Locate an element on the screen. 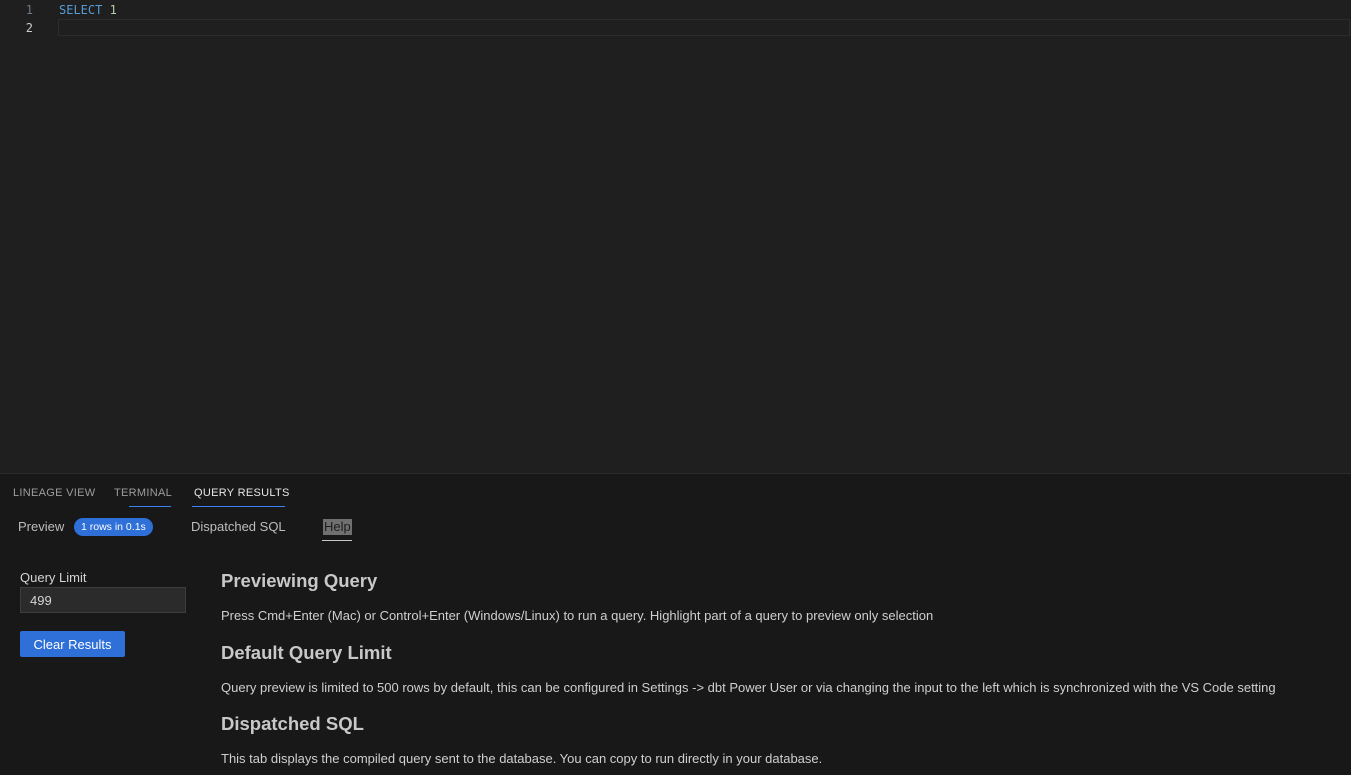 The image size is (1351, 775). help-title-default-query-limit: Default Query Limit is located at coordinates (306, 652).